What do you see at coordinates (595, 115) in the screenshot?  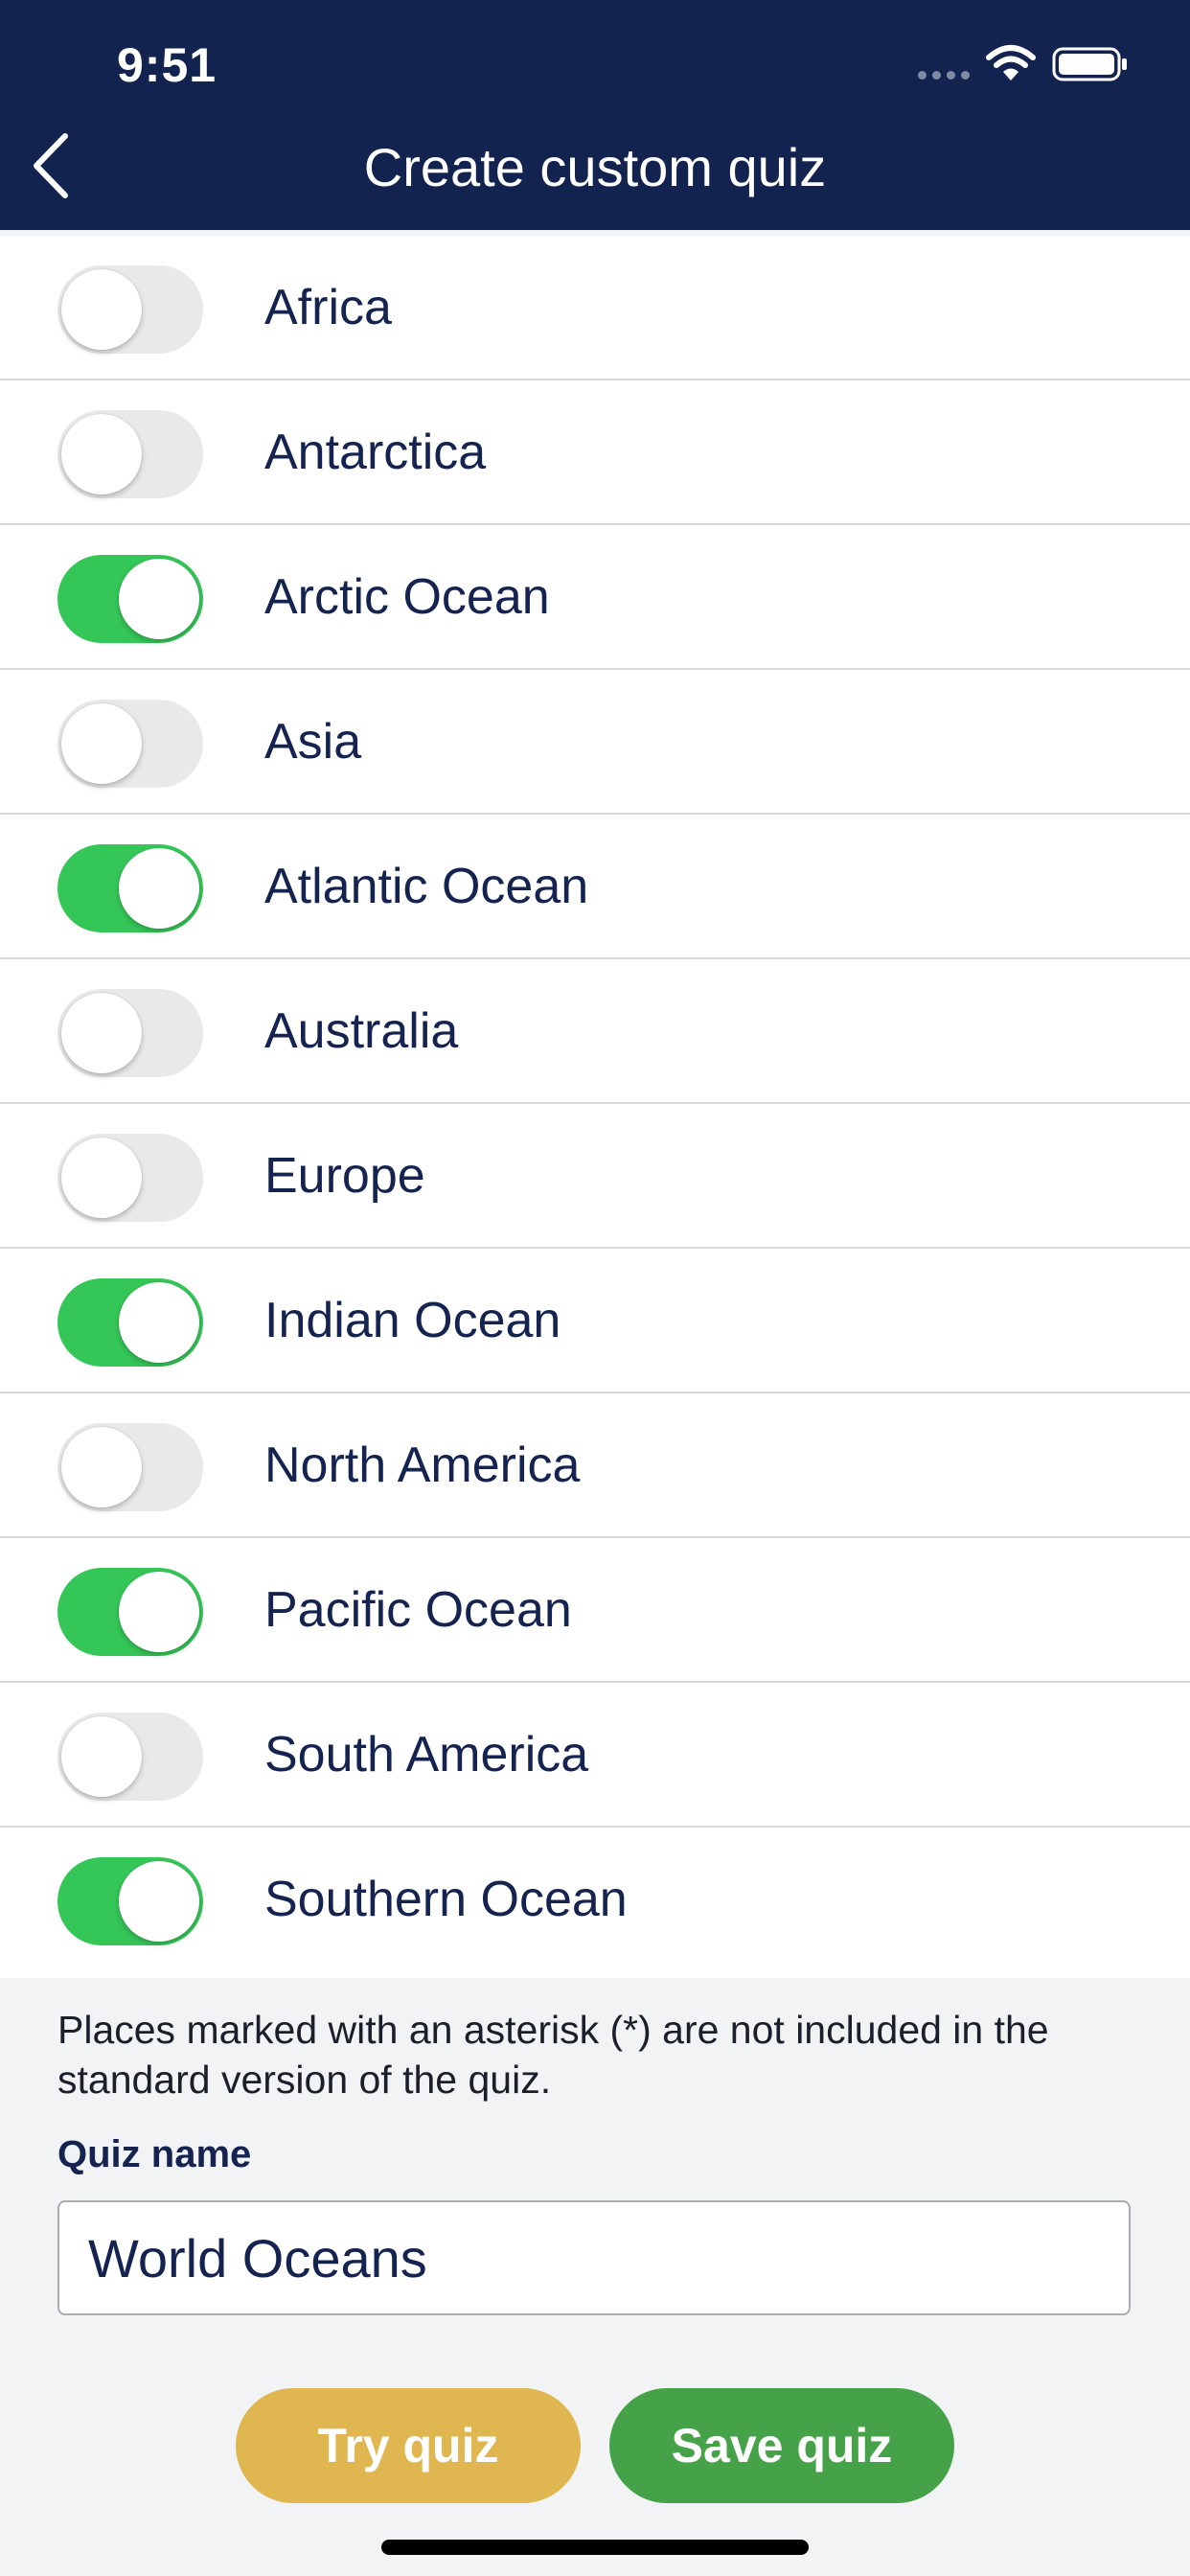 I see `nav-header: 9:51 Create custom quiz` at bounding box center [595, 115].